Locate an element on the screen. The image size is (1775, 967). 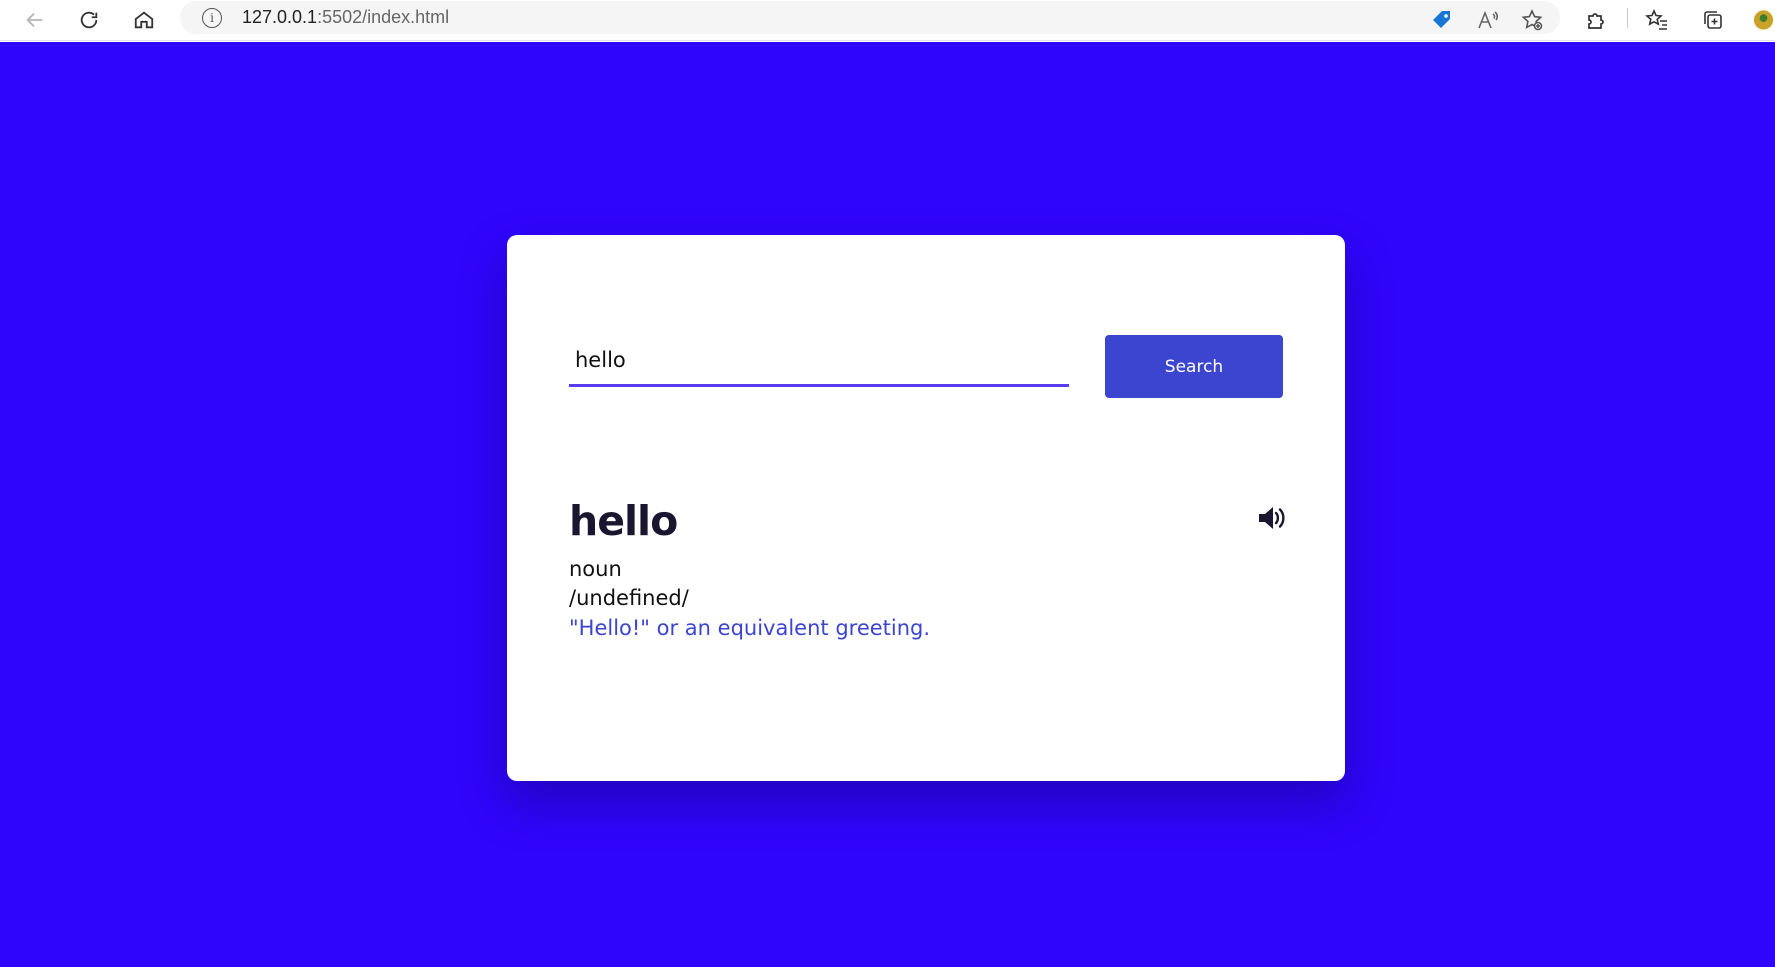
refresh-icon is located at coordinates (89, 20).